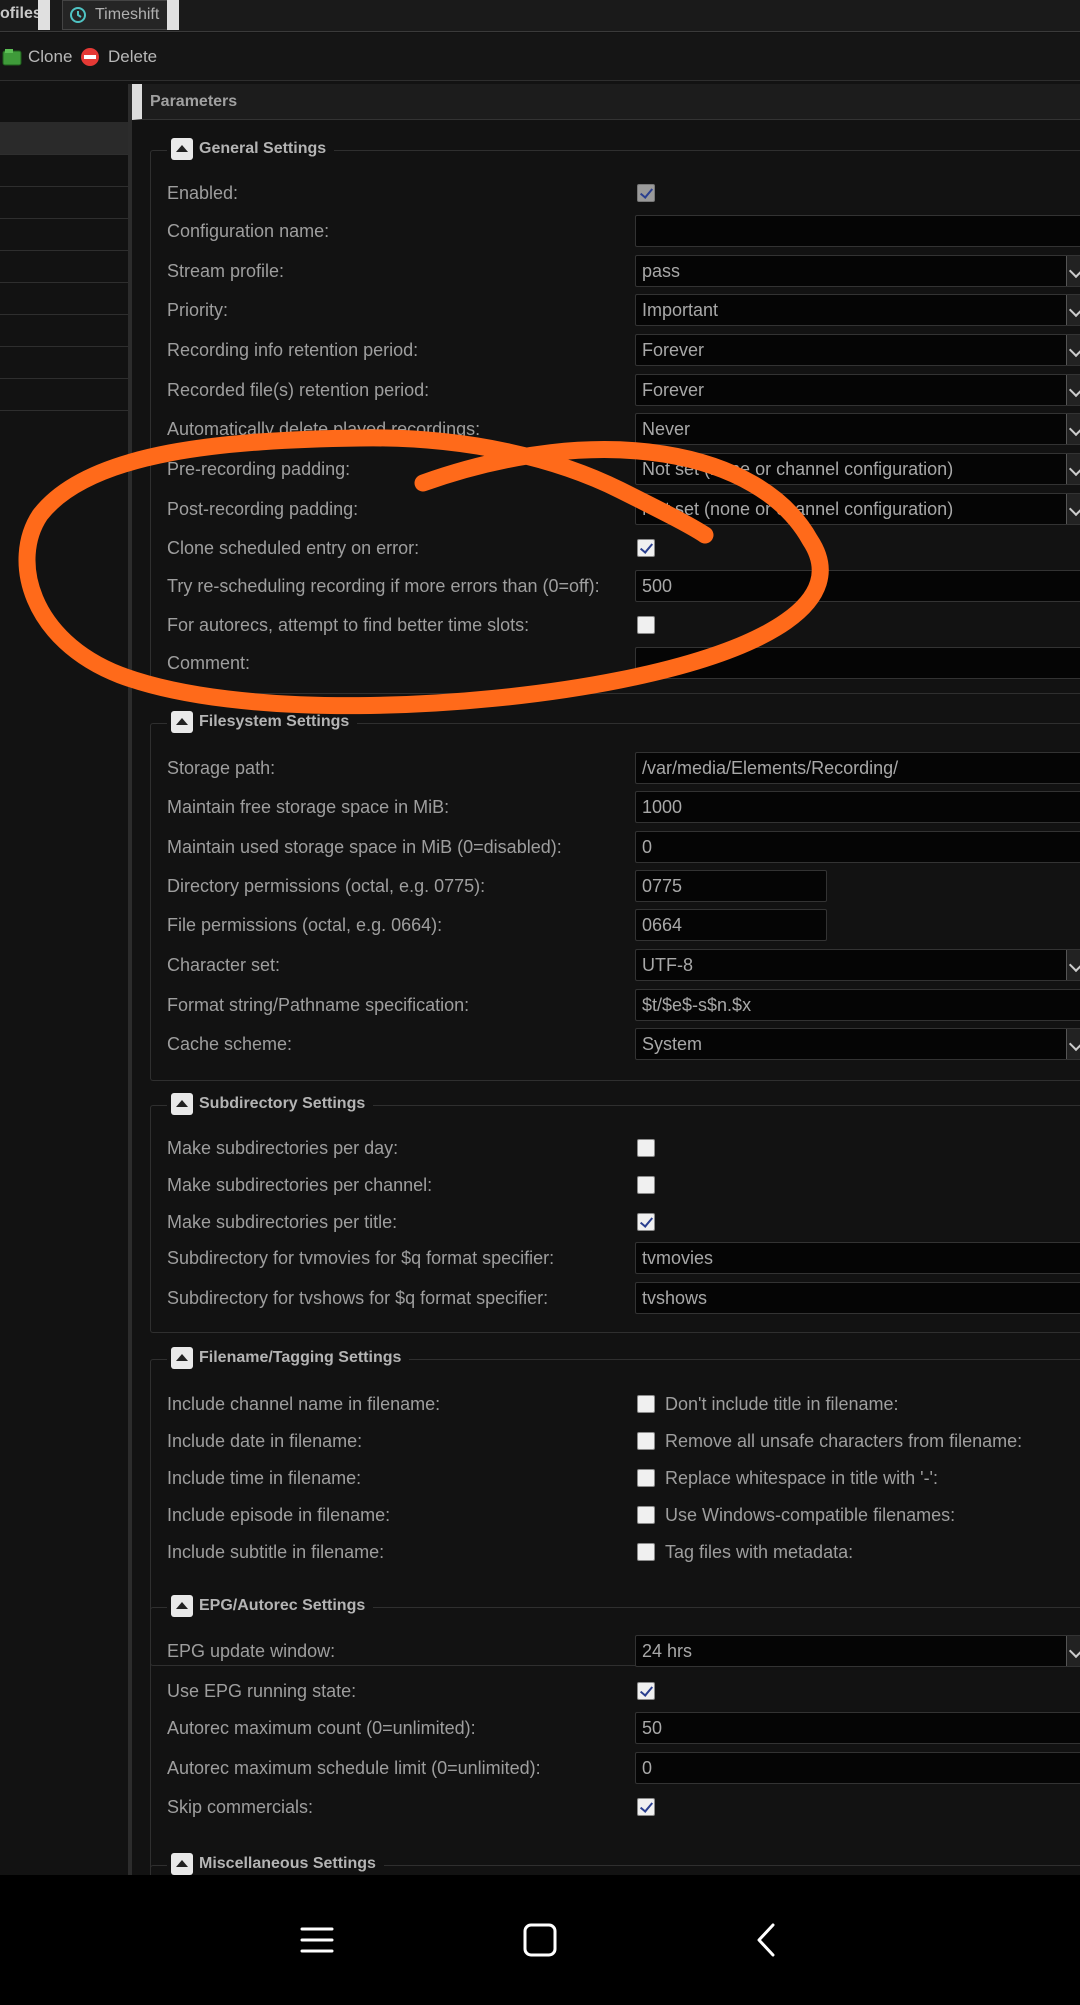 This screenshot has width=1080, height=2005. Describe the element at coordinates (209, 663) in the screenshot. I see `comment-label: Comment:` at that location.